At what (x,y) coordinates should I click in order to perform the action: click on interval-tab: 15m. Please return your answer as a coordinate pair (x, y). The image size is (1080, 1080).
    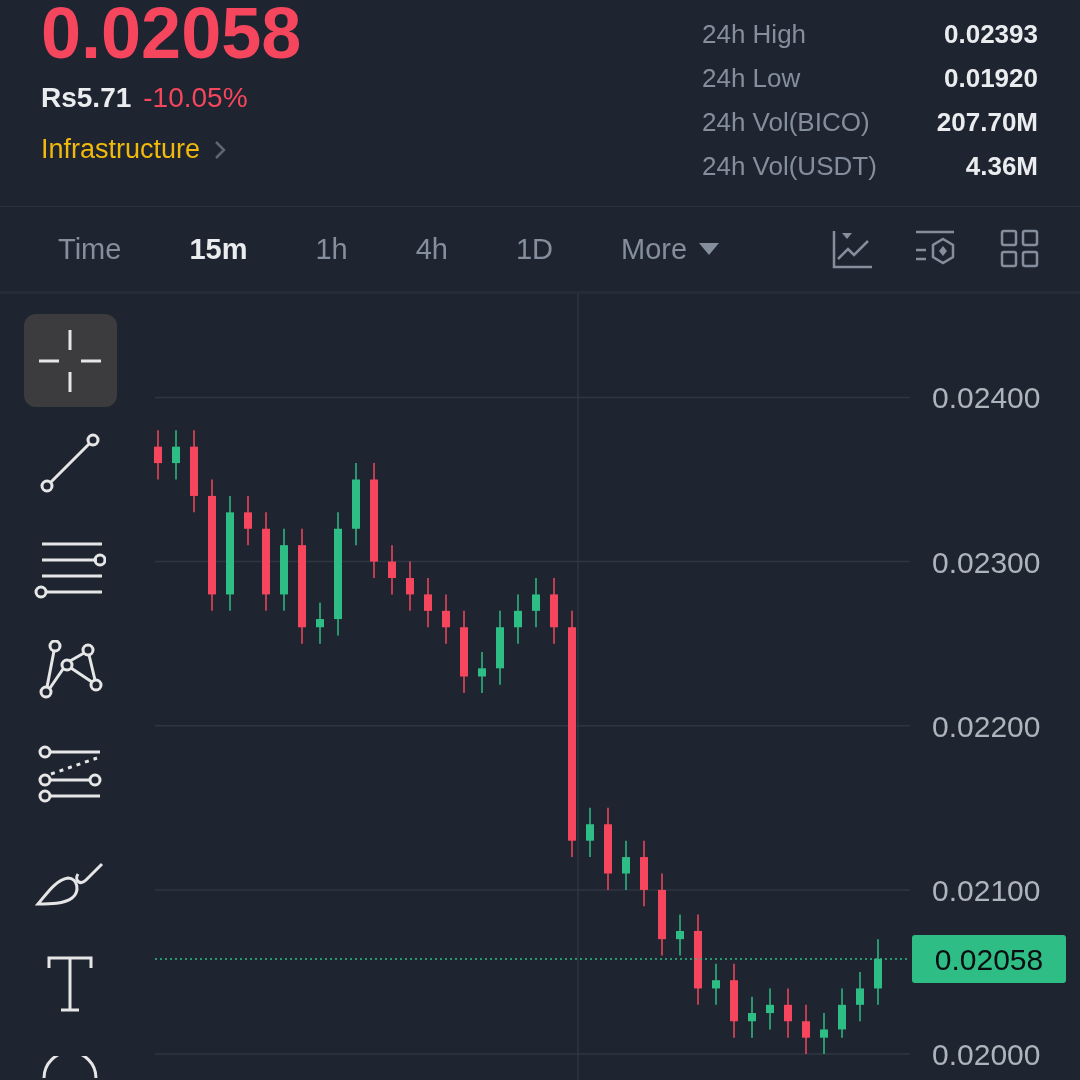
    Looking at the image, I should click on (218, 249).